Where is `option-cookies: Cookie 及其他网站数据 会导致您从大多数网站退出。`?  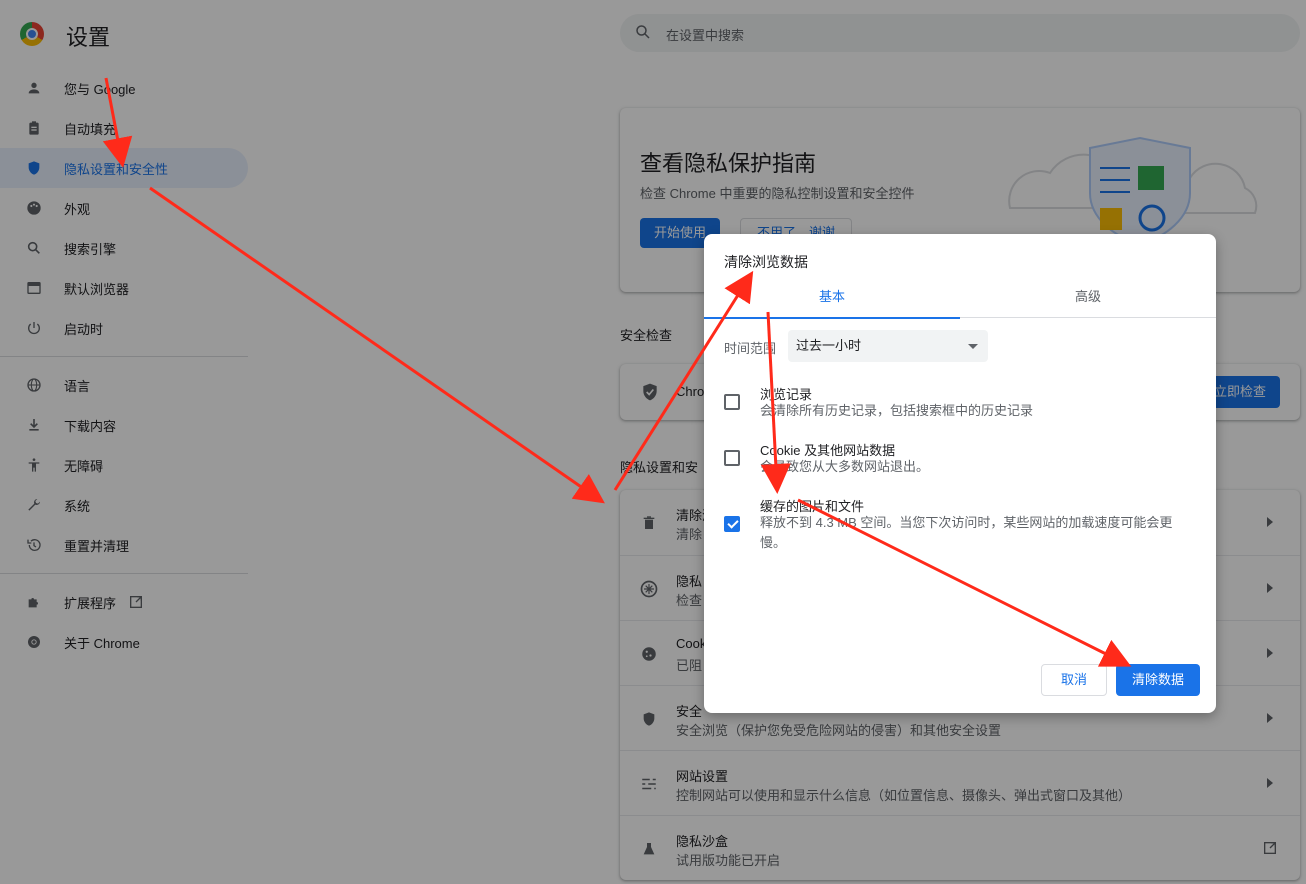 option-cookies: Cookie 及其他网站数据 会导致您从大多数网站退出。 is located at coordinates (964, 460).